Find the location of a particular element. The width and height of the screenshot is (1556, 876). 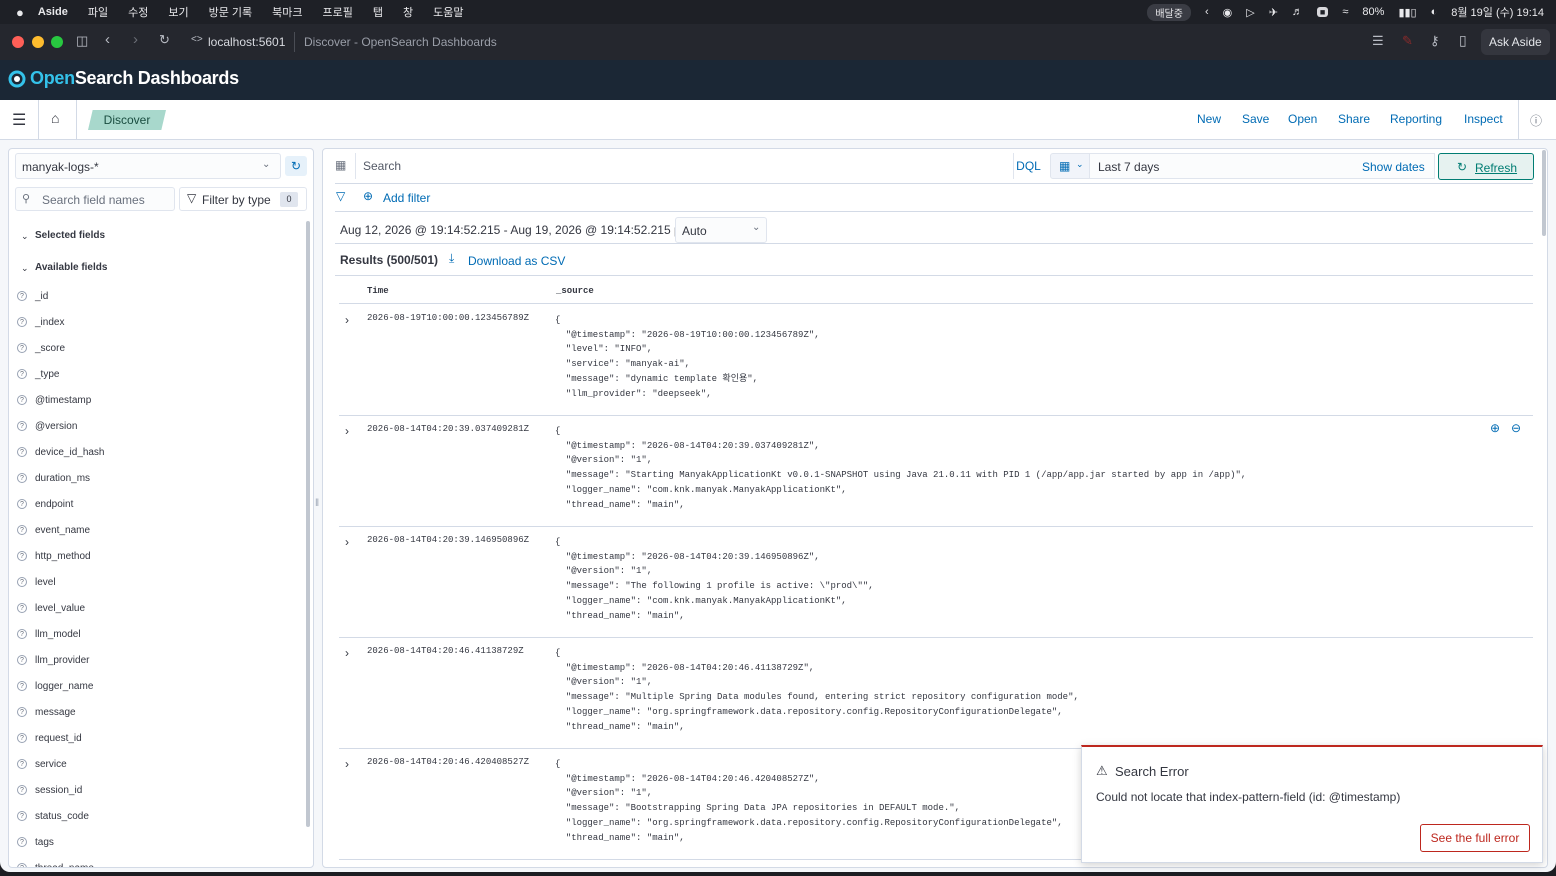

zoom-window-button is located at coordinates (57, 42).